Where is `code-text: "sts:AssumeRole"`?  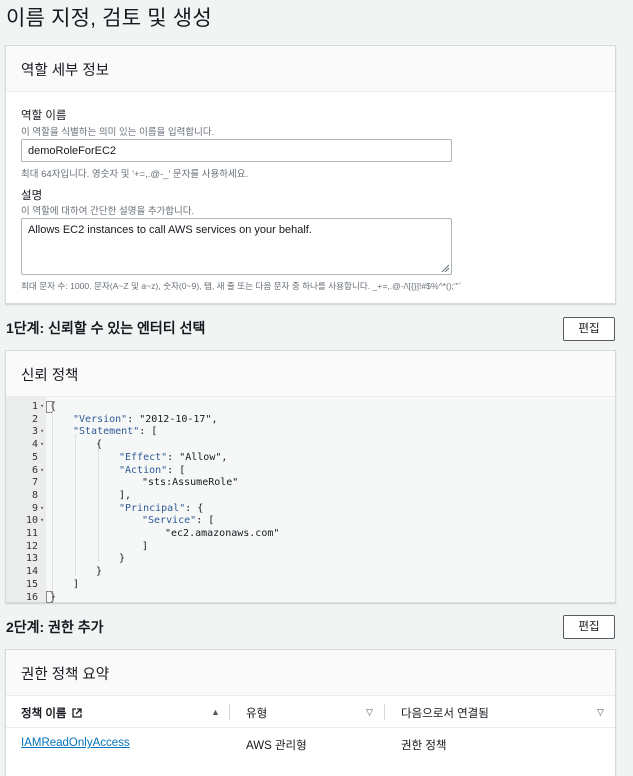 code-text: "sts:AssumeRole" is located at coordinates (190, 483).